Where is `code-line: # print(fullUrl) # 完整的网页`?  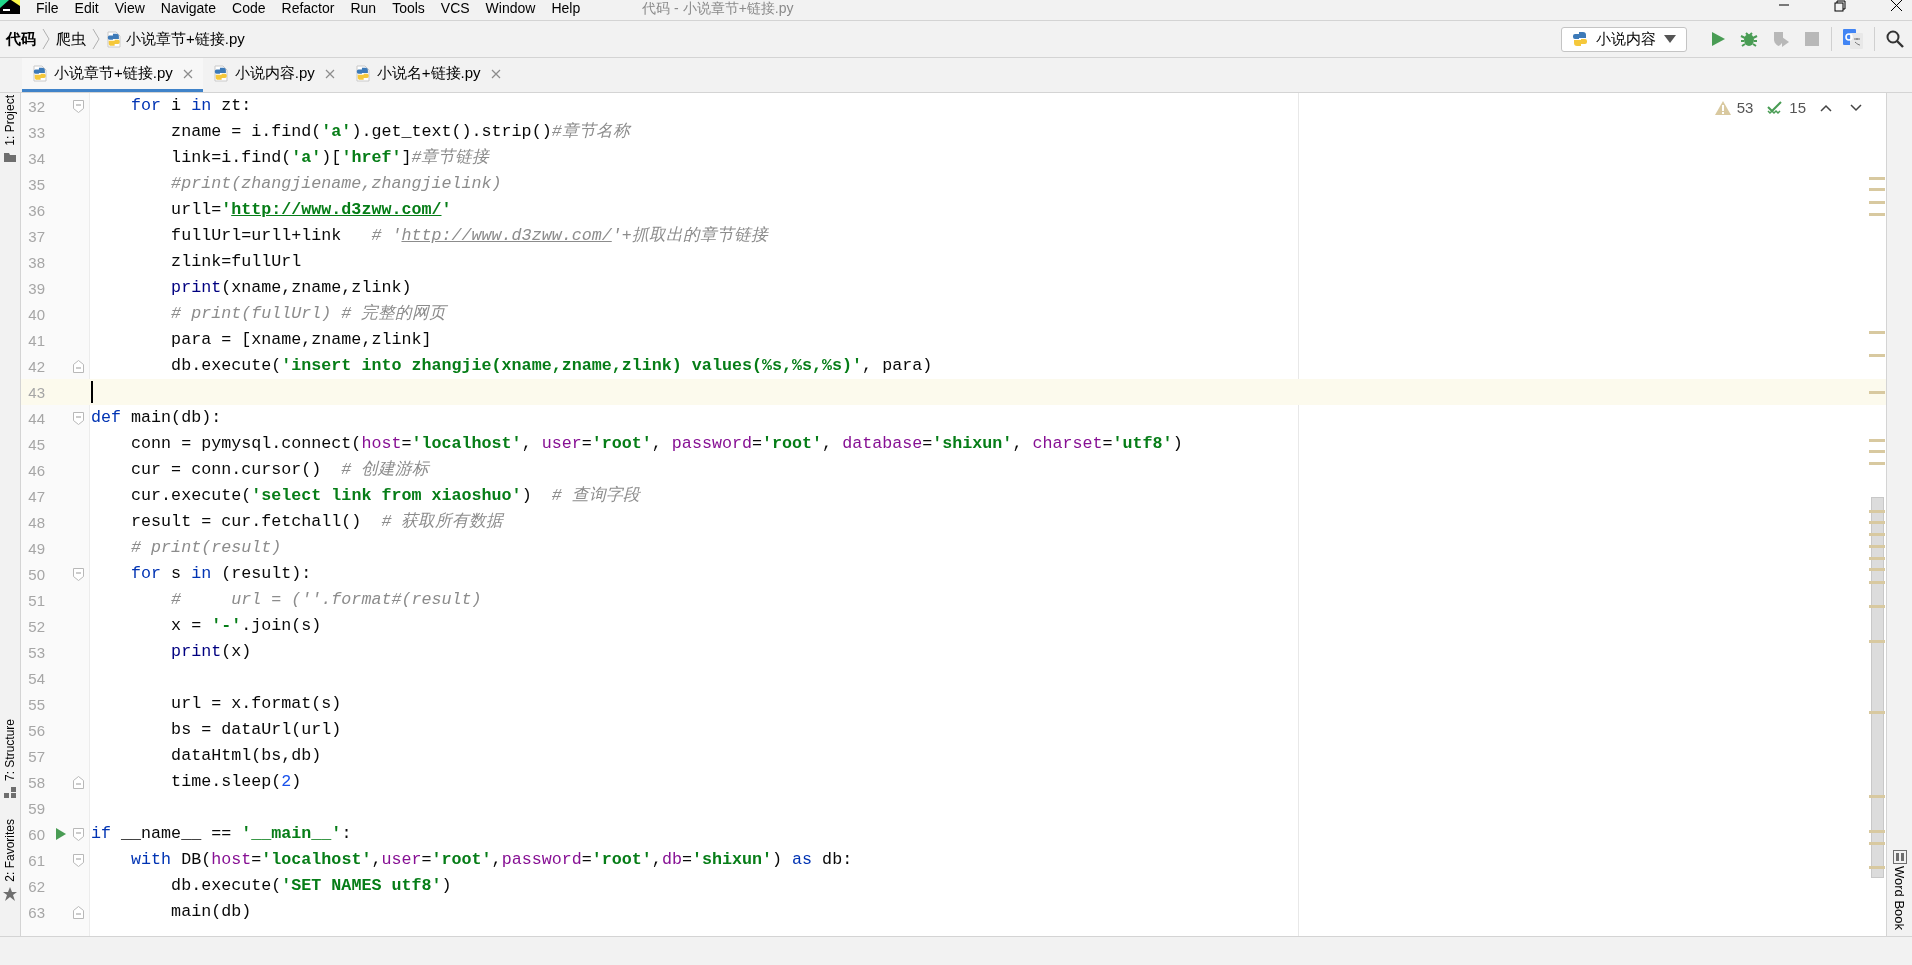
code-line: # print(fullUrl) # 完整的网页 is located at coordinates (308, 314).